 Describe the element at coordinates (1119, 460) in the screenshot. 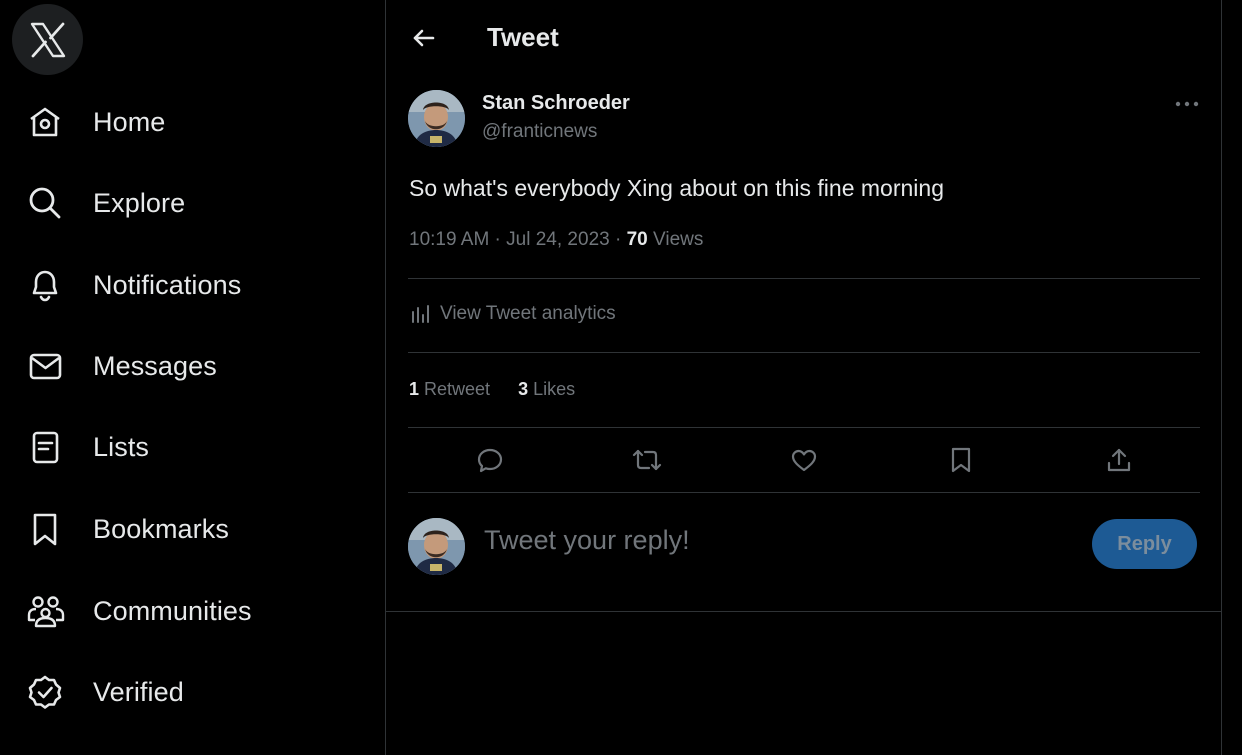

I see `share-icon` at that location.